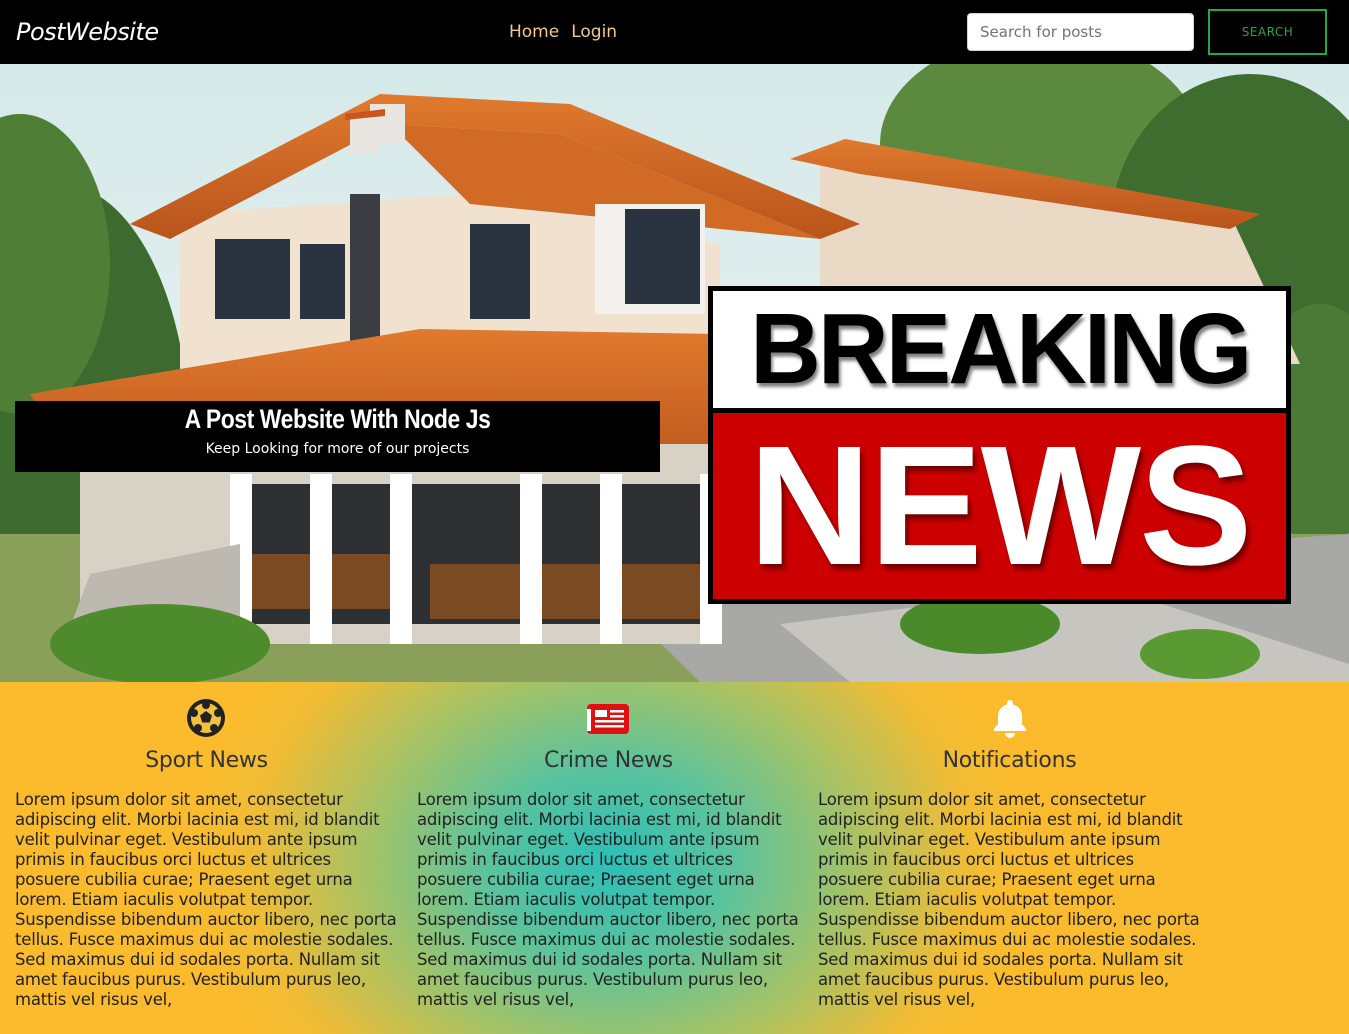  Describe the element at coordinates (1009, 760) in the screenshot. I see `feature-title: Notifications` at that location.